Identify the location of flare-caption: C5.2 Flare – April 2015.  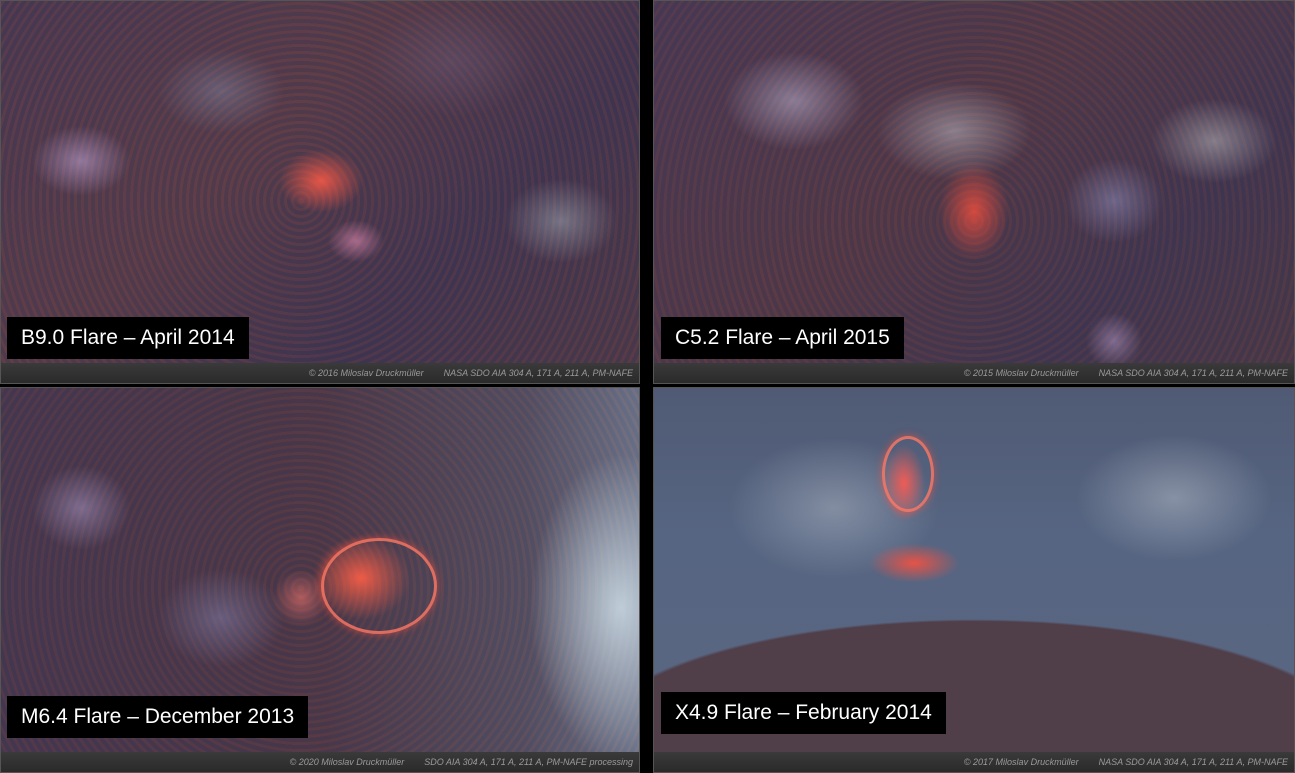
(782, 338).